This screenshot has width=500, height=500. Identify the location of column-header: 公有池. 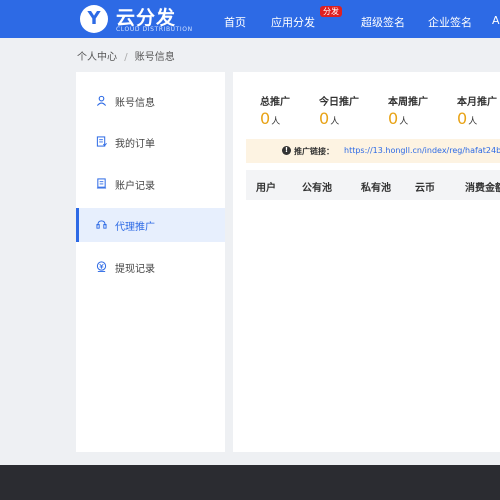
(317, 188).